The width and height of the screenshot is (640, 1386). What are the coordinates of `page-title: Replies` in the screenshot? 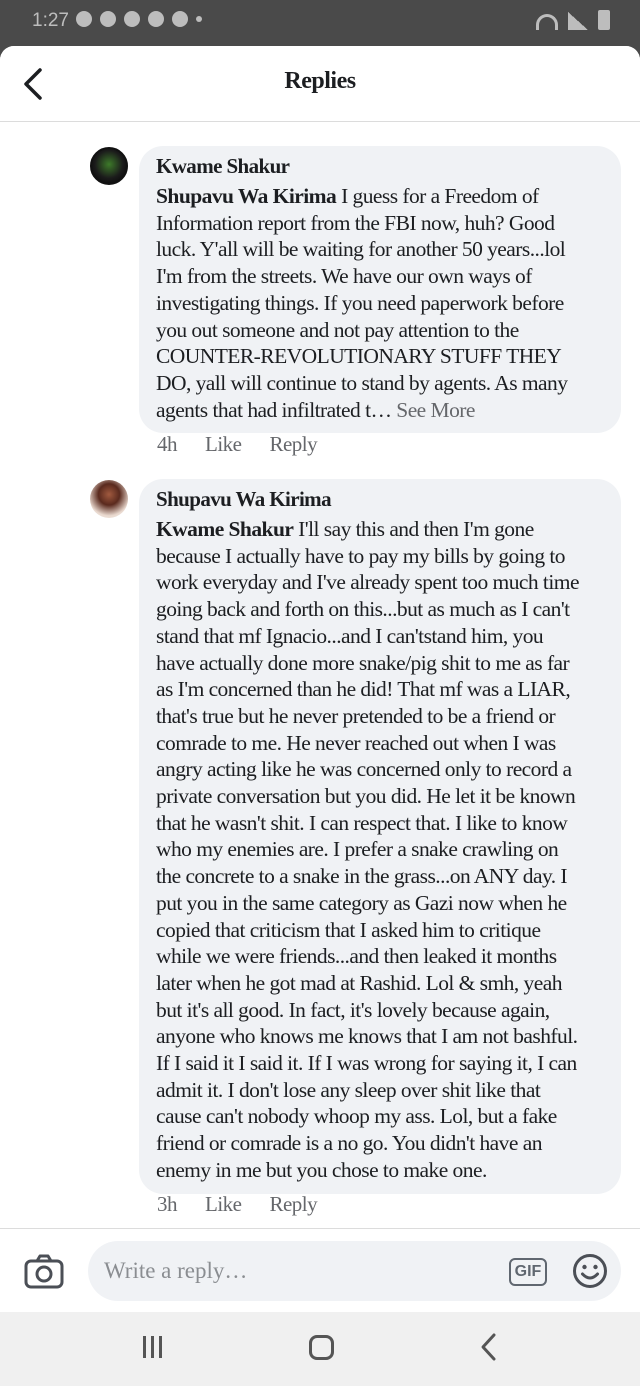 It's located at (320, 81).